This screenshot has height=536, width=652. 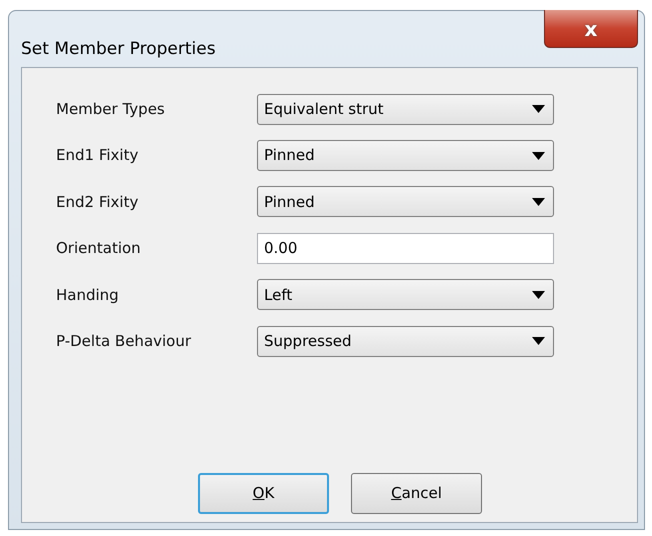 What do you see at coordinates (118, 49) in the screenshot?
I see `window-title: Set Member Properties` at bounding box center [118, 49].